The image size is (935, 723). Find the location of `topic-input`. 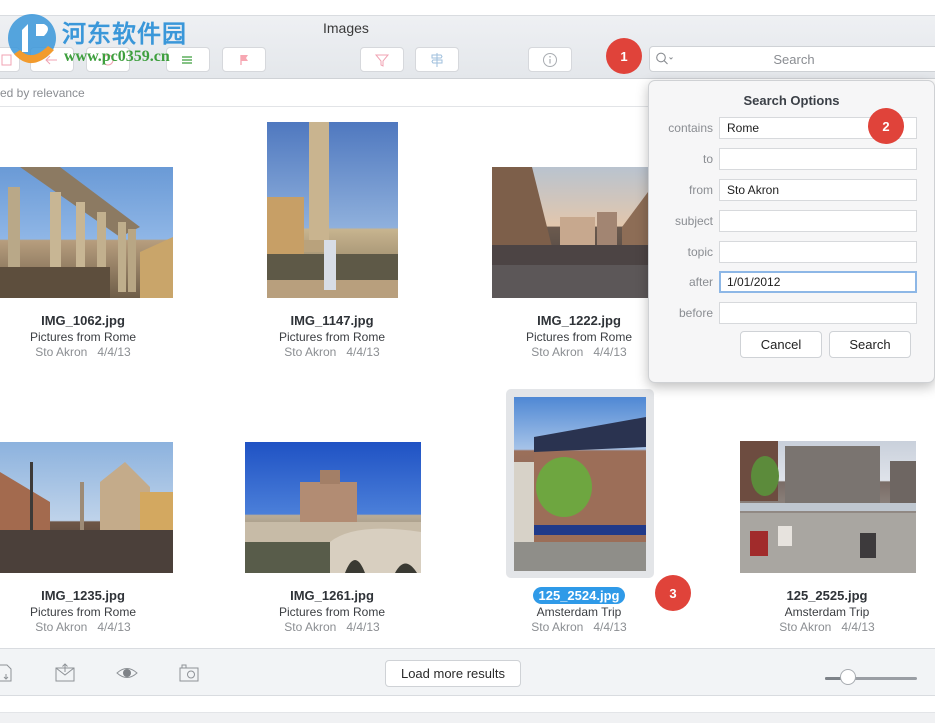

topic-input is located at coordinates (818, 252).